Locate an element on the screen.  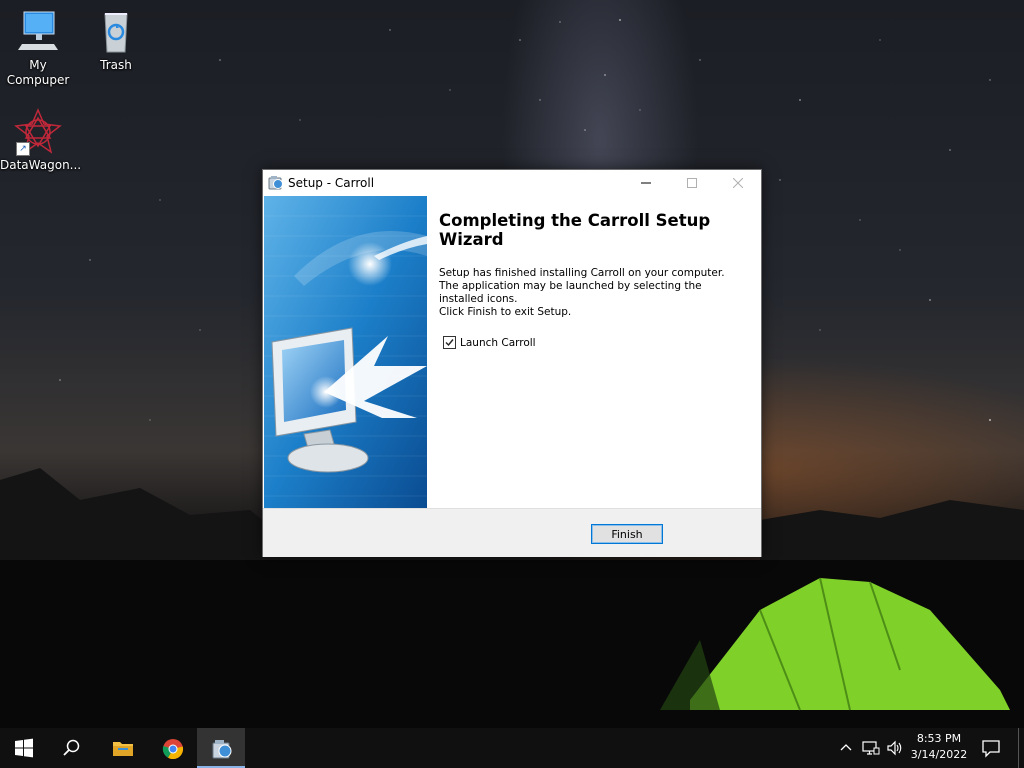
file-explorer-icon is located at coordinates (123, 749).